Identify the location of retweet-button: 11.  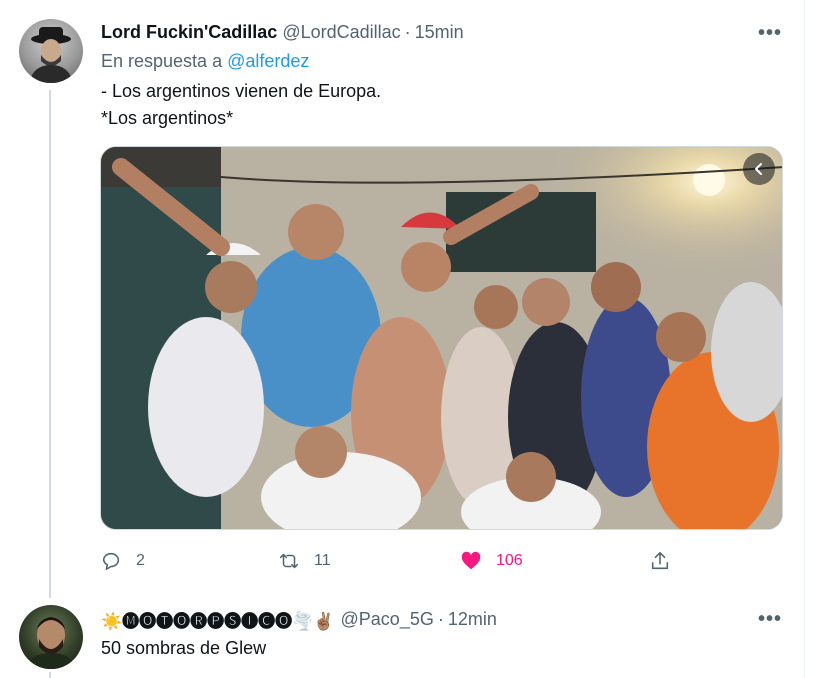
(304, 561).